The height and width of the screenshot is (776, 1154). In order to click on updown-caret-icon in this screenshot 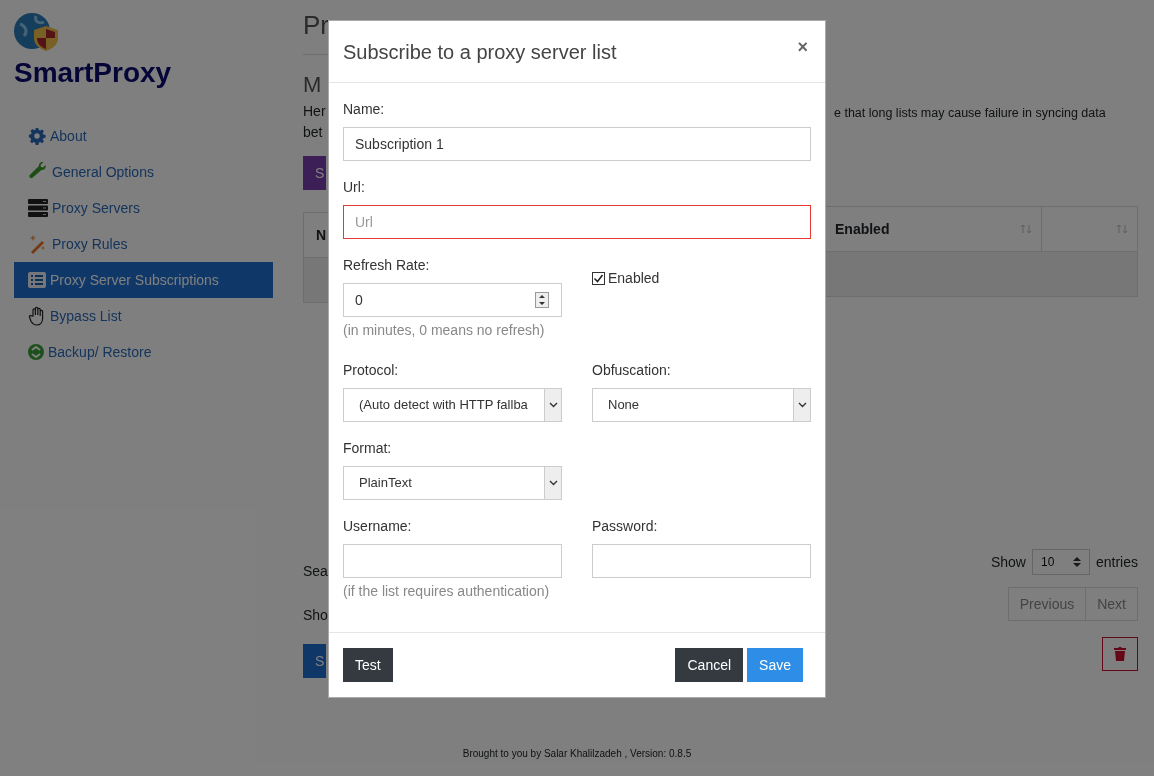, I will do `click(1076, 562)`.